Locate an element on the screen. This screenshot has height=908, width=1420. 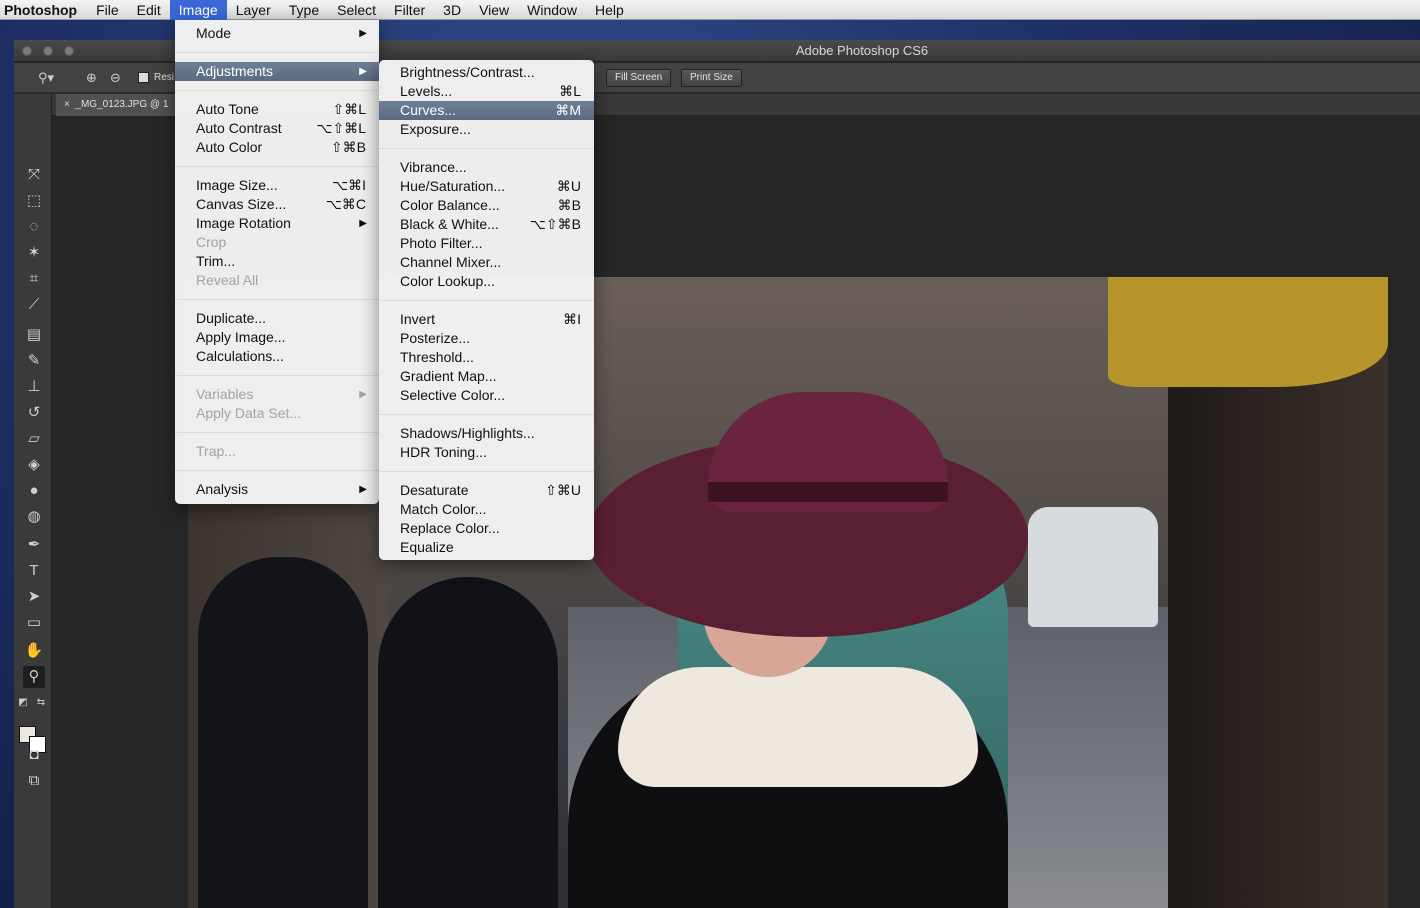
hand-tool-icon: ✋ is located at coordinates (34, 651).